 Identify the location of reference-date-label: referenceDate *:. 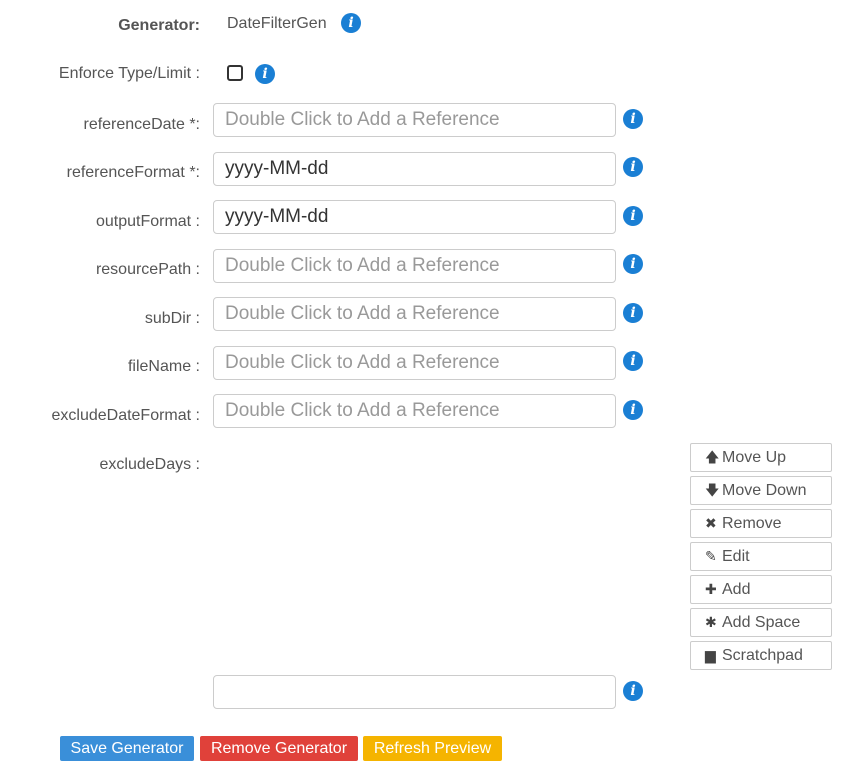
(141, 124).